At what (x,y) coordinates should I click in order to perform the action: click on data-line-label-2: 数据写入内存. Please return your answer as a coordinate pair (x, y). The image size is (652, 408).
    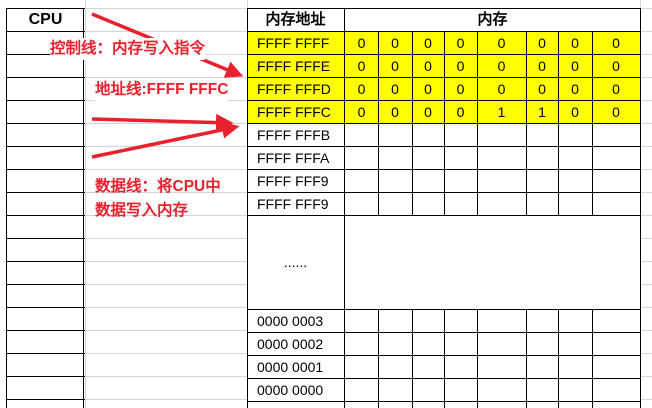
    Looking at the image, I should click on (142, 210).